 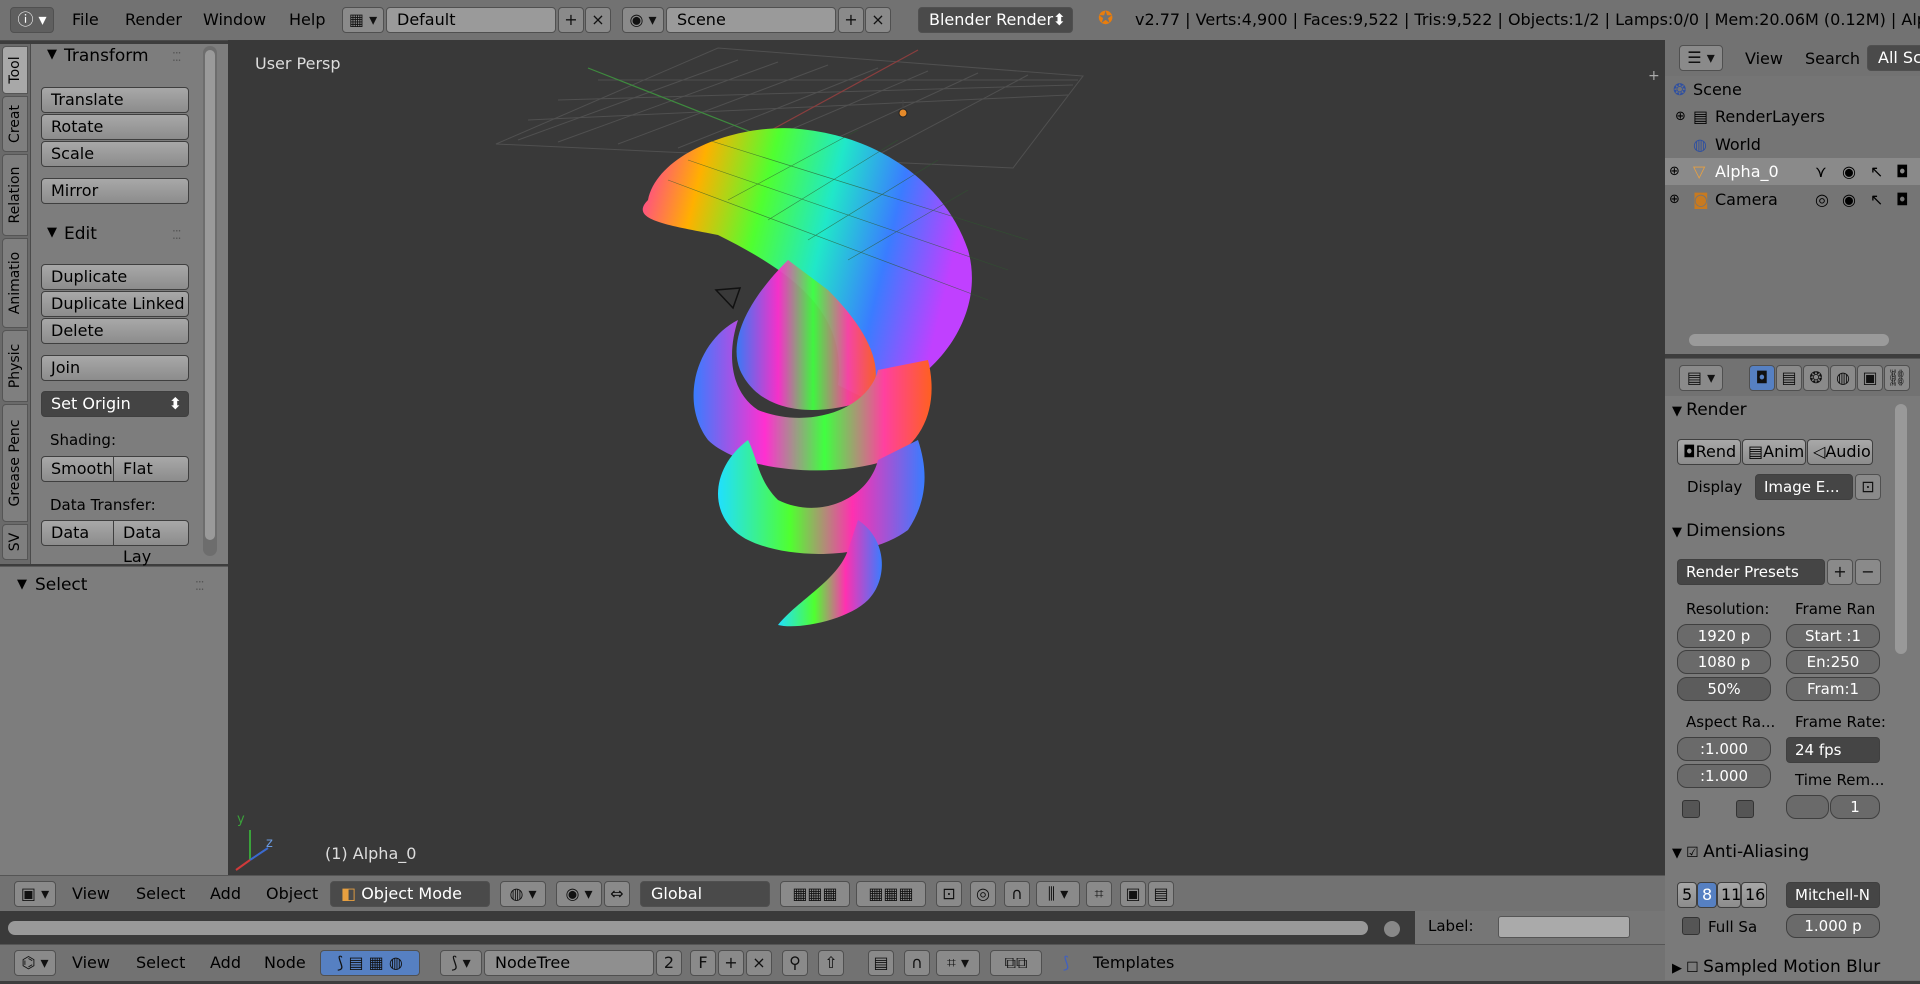 What do you see at coordinates (669, 963) in the screenshot?
I see `node-tree-users-count: 2` at bounding box center [669, 963].